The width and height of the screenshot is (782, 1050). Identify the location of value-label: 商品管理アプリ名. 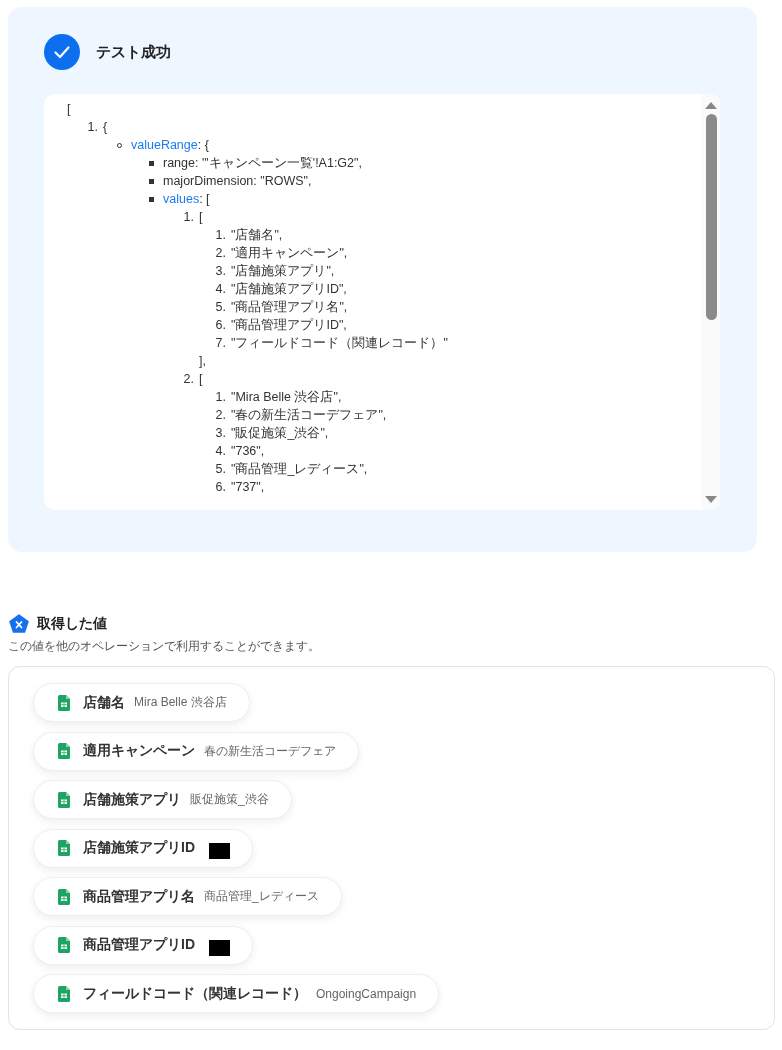
(139, 896).